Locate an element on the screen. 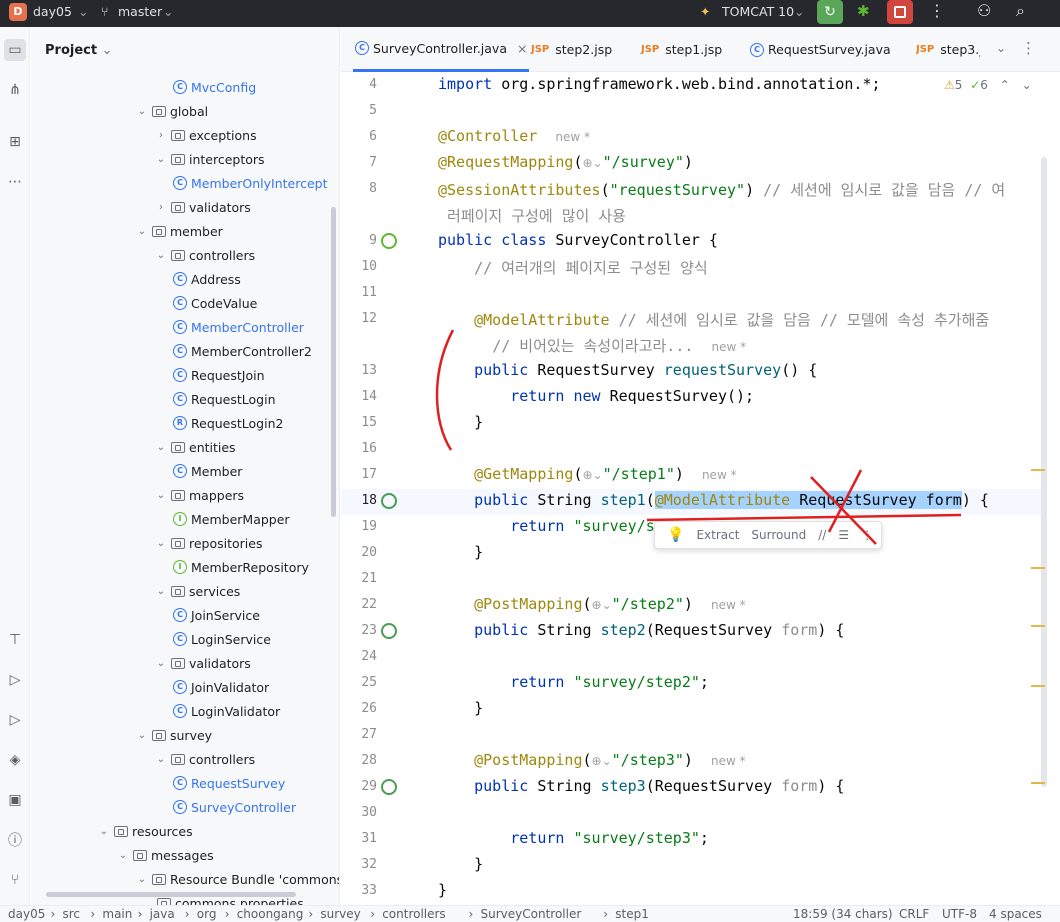  breadcrumb-item: survey is located at coordinates (340, 914).